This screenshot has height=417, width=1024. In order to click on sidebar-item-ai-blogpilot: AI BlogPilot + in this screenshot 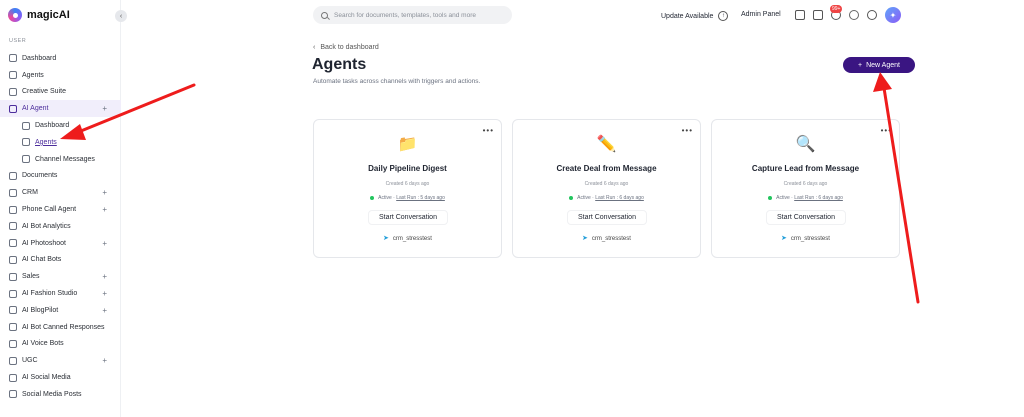, I will do `click(60, 310)`.